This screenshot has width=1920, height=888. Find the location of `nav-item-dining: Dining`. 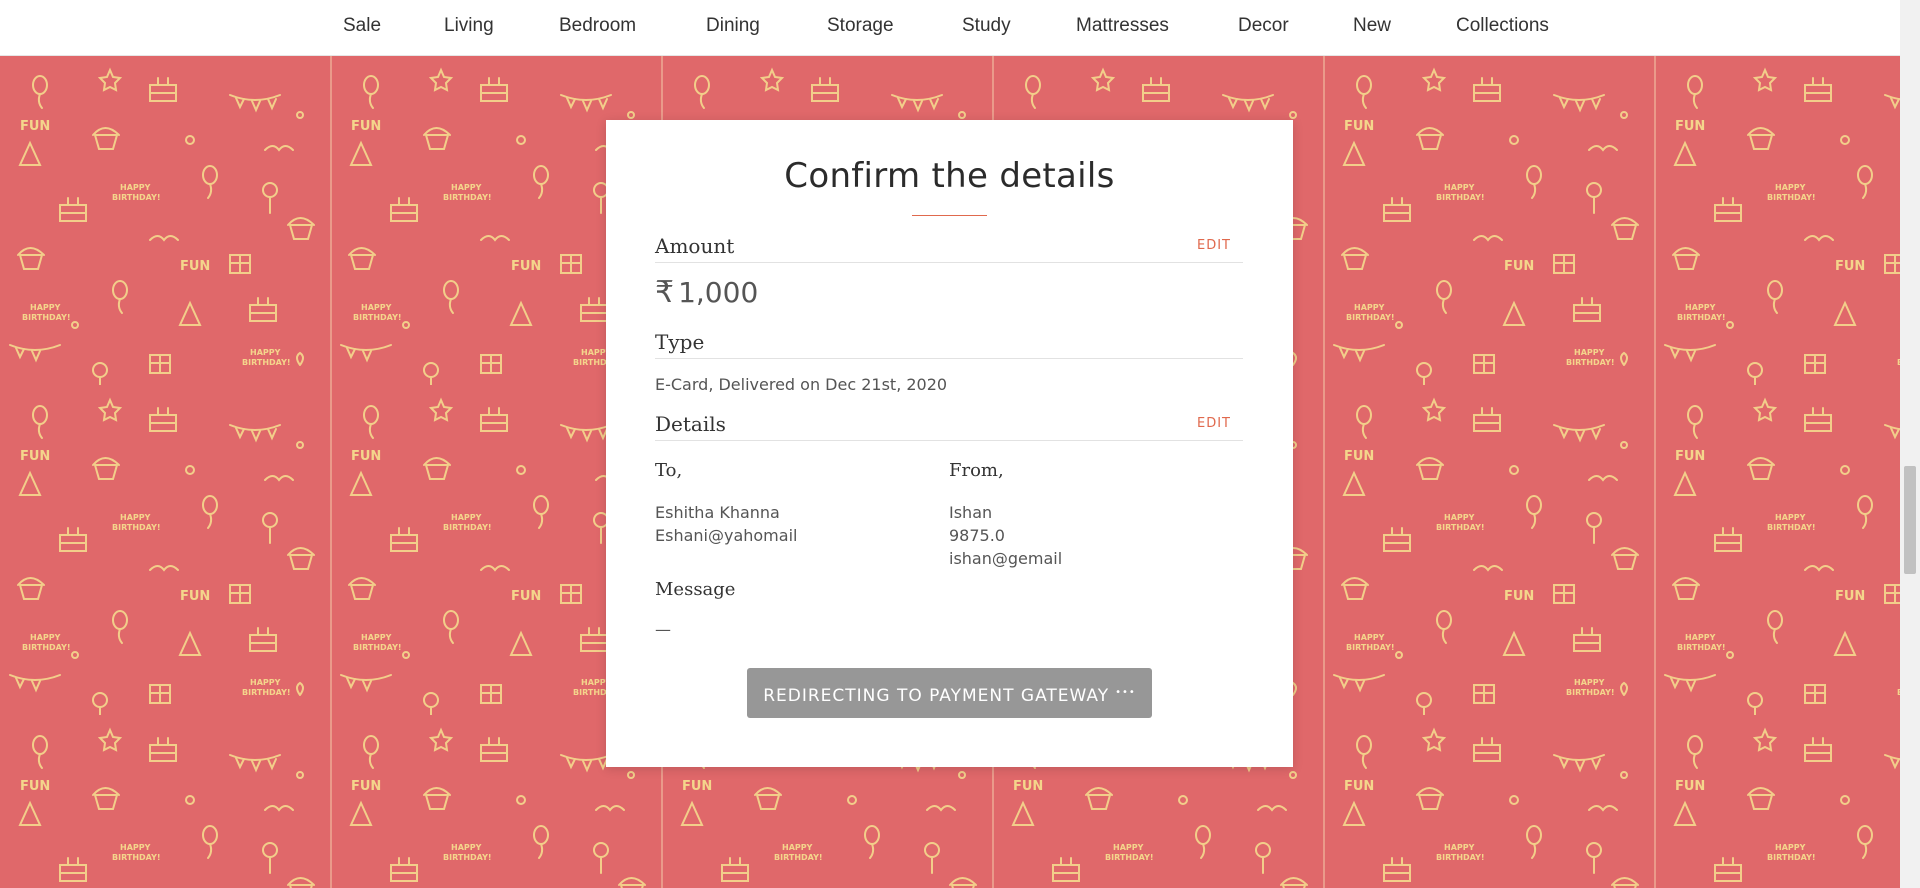

nav-item-dining: Dining is located at coordinates (733, 26).